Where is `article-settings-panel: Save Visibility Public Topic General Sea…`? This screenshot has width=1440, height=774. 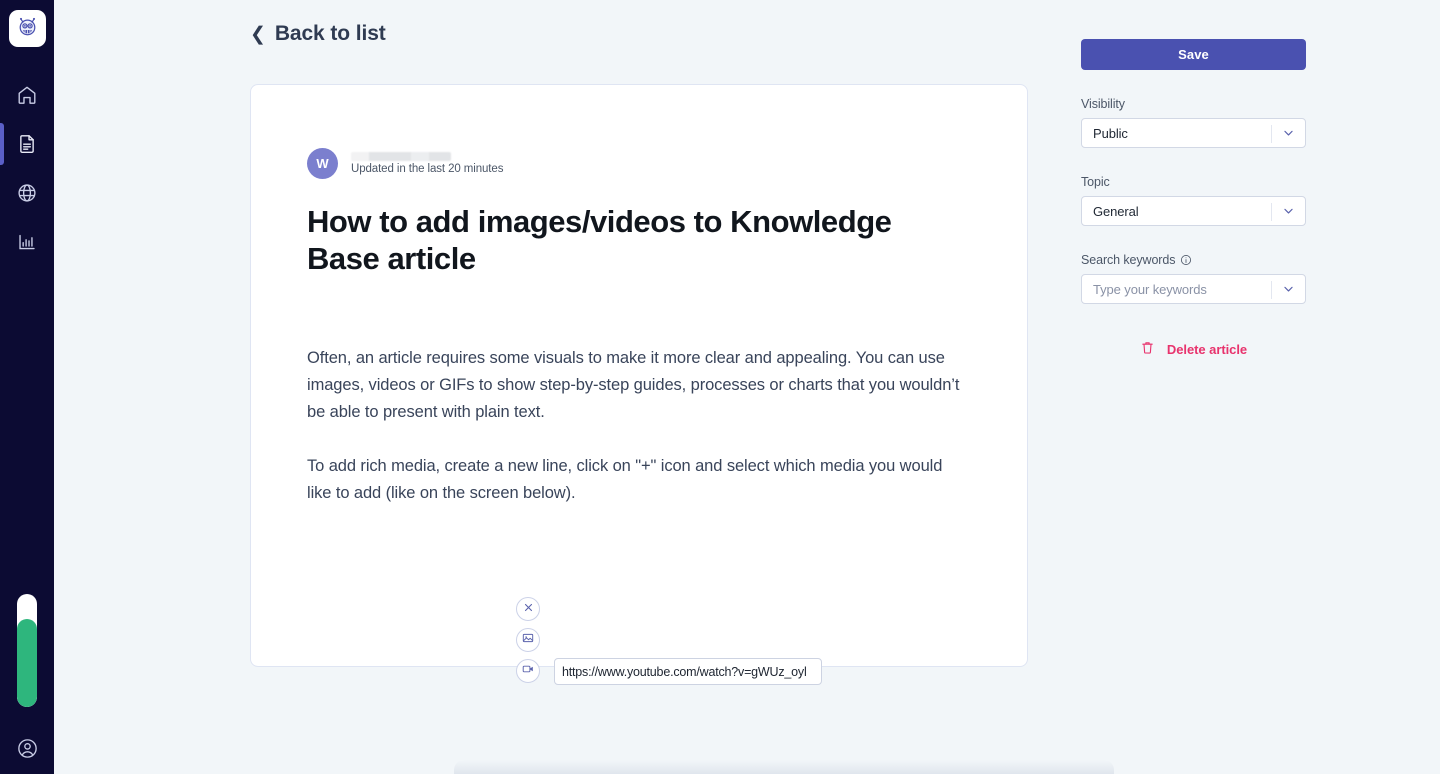
article-settings-panel: Save Visibility Public Topic General Sea… is located at coordinates (1193, 198).